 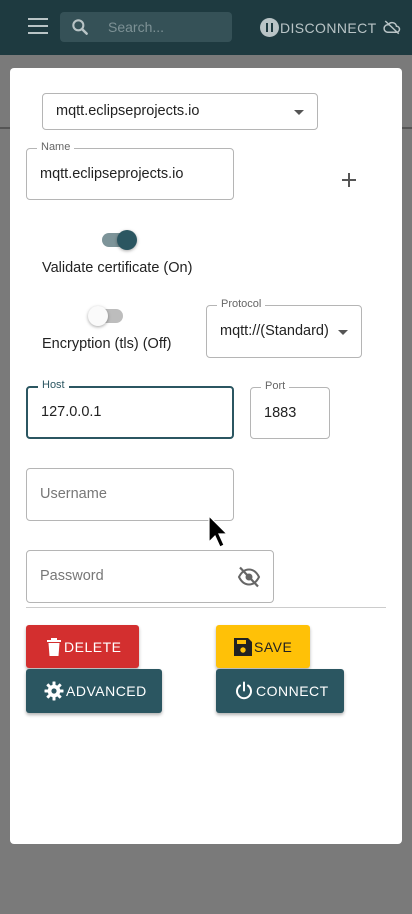 What do you see at coordinates (72, 576) in the screenshot?
I see `password-placeholder: Password` at bounding box center [72, 576].